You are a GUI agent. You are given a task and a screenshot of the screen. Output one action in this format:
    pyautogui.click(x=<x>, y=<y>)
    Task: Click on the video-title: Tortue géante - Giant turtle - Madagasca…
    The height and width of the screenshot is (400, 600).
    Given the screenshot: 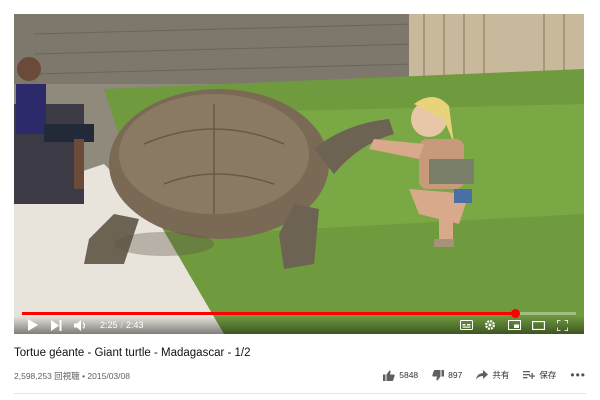 What is the action you would take?
    pyautogui.click(x=132, y=353)
    